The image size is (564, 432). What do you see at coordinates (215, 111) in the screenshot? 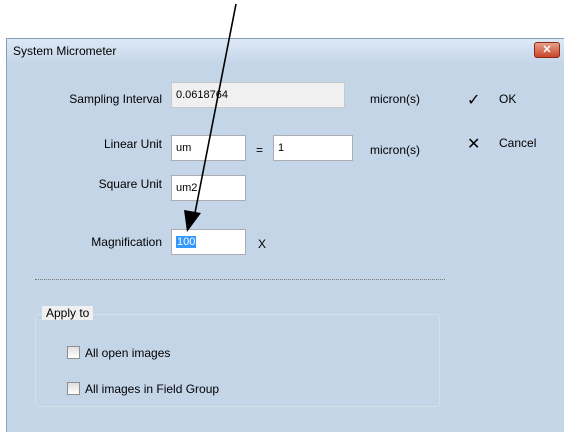
I see `arrow-line` at bounding box center [215, 111].